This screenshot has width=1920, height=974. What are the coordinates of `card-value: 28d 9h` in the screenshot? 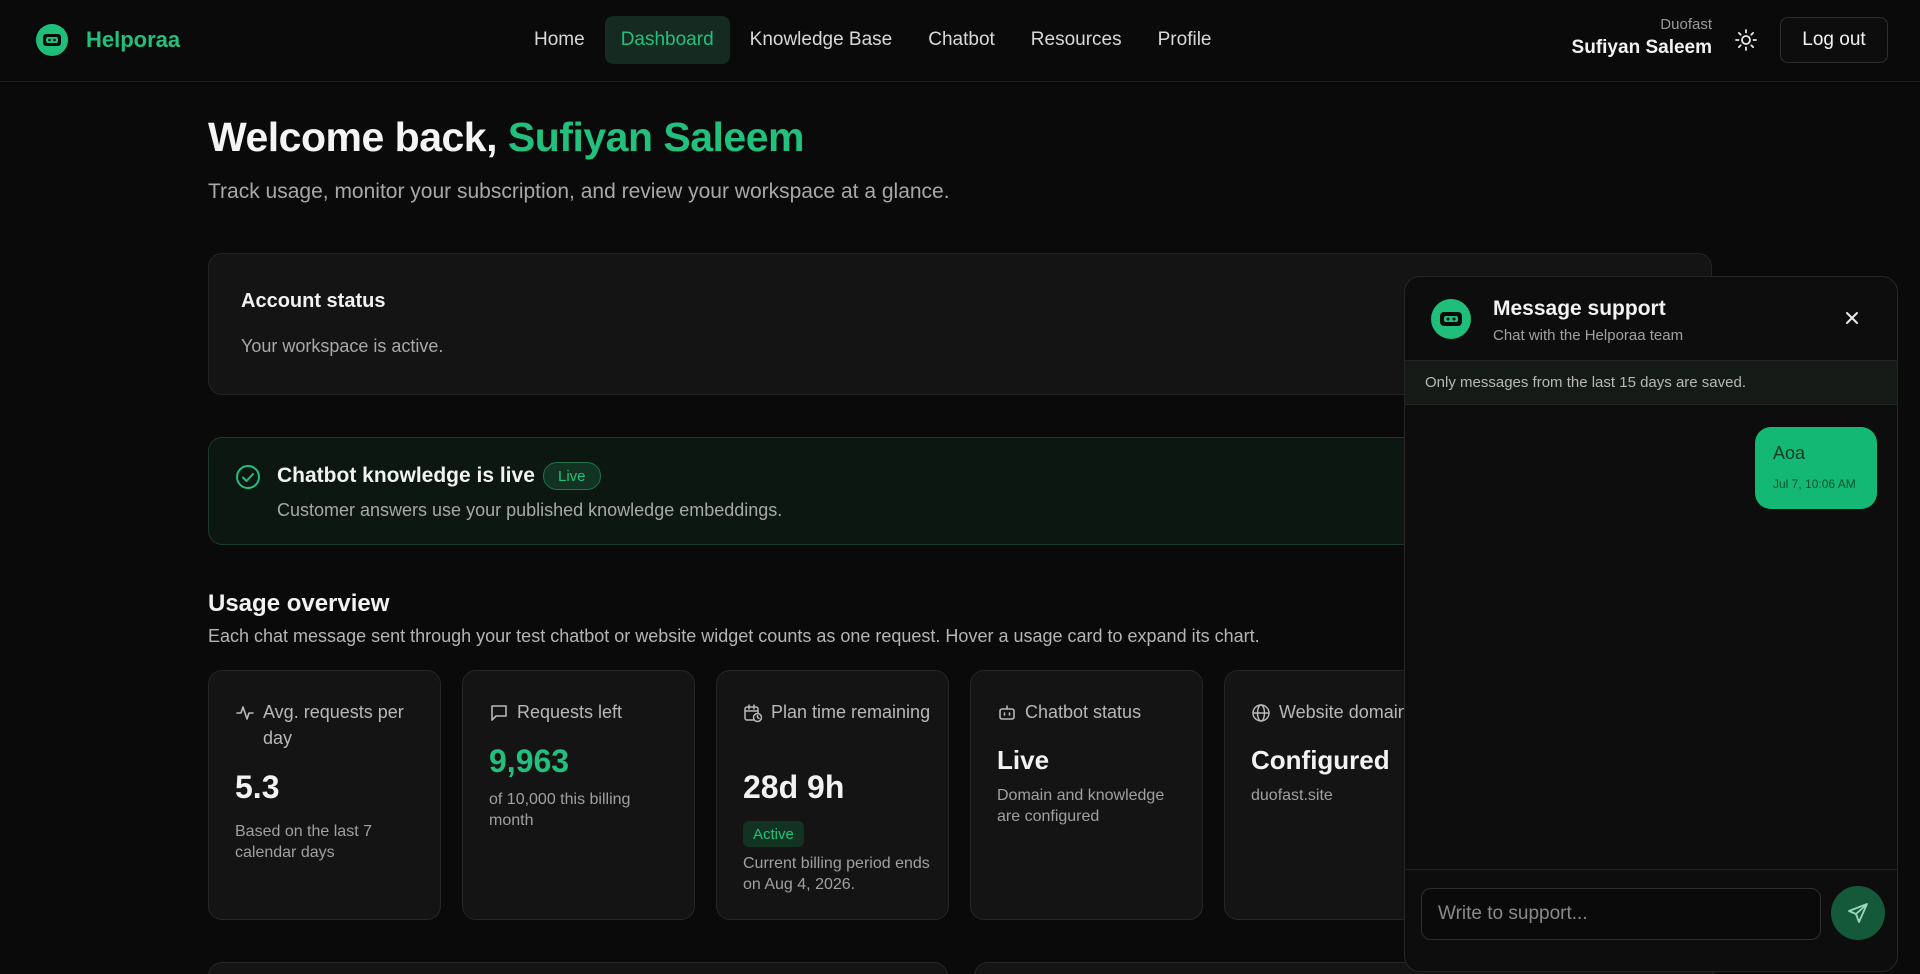 It's located at (794, 787).